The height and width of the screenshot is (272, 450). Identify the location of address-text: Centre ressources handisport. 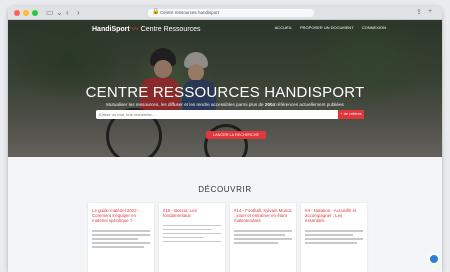
(190, 12).